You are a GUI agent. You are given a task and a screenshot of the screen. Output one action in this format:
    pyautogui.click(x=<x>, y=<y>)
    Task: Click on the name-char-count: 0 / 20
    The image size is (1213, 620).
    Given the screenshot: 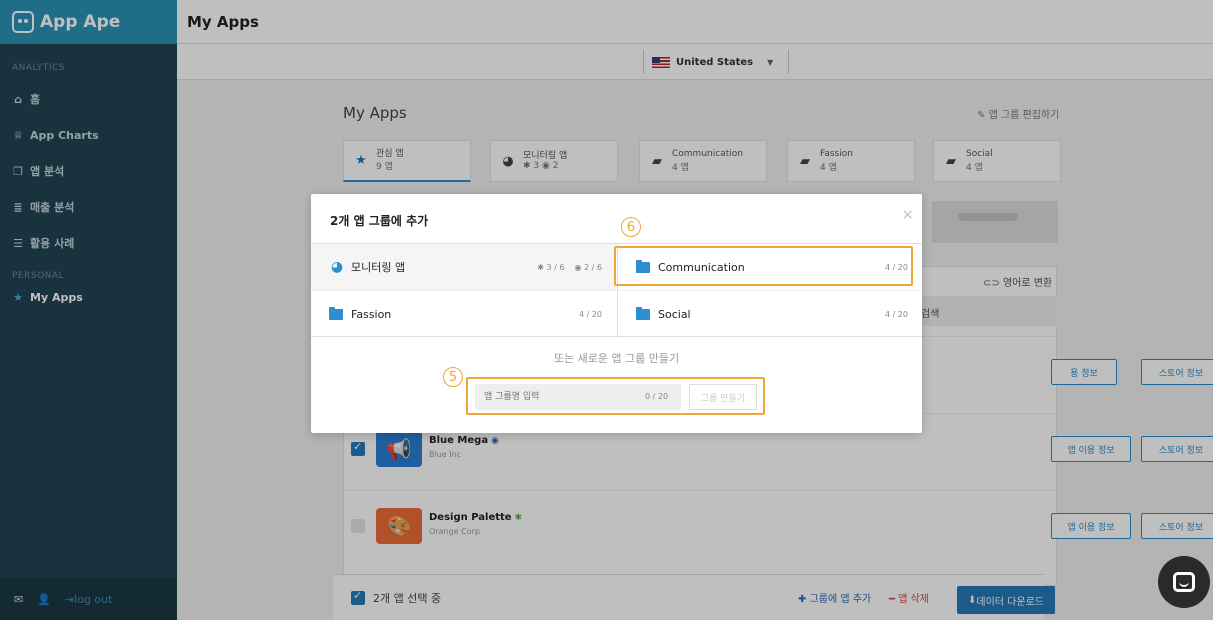 What is the action you would take?
    pyautogui.click(x=657, y=396)
    